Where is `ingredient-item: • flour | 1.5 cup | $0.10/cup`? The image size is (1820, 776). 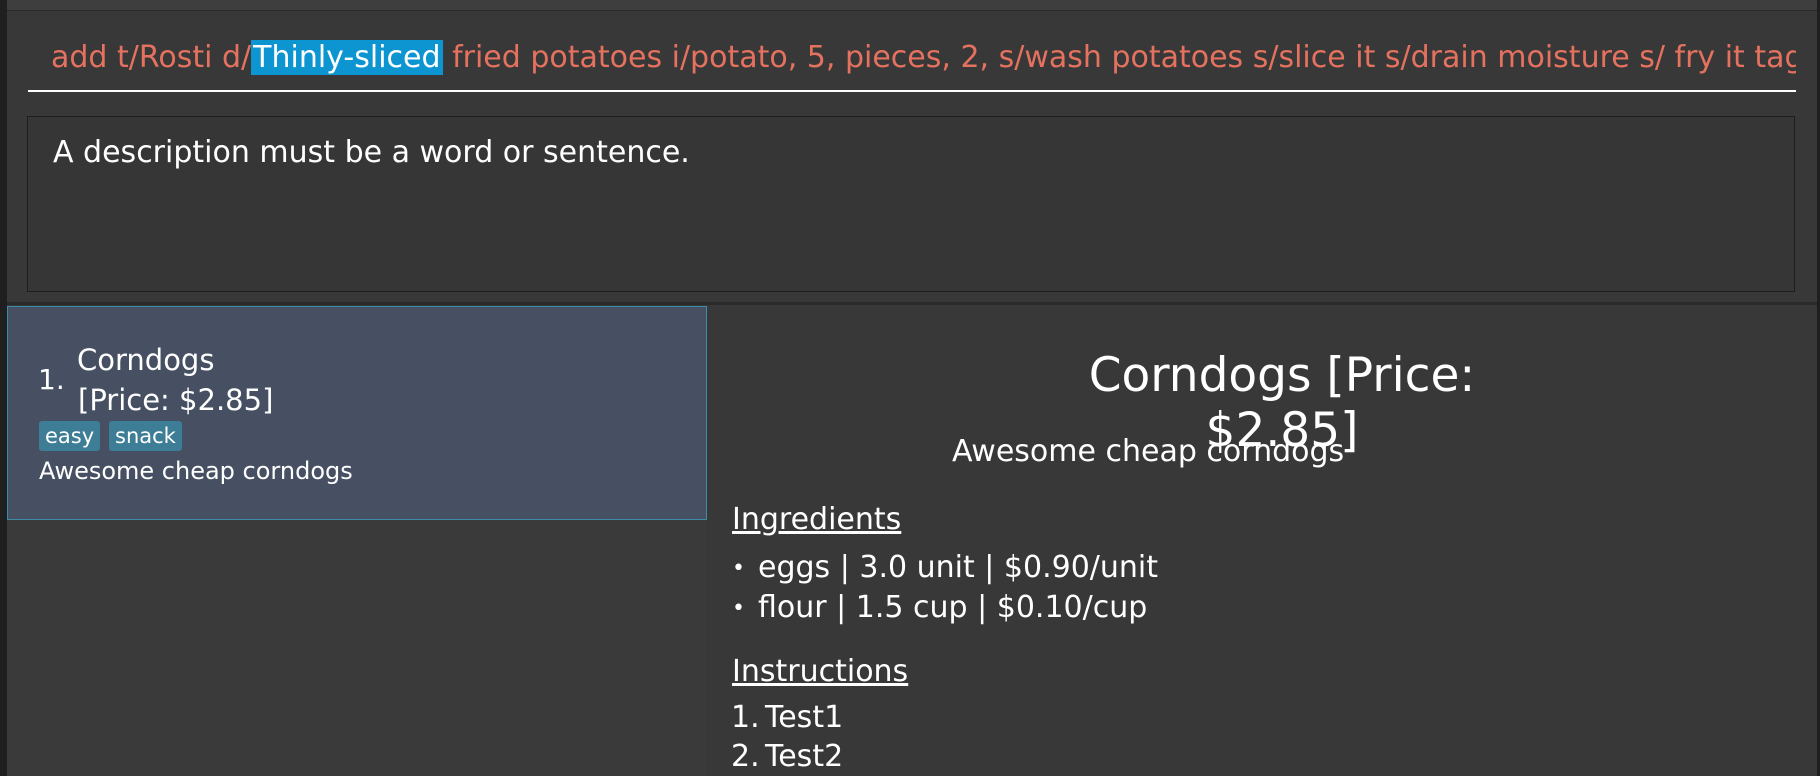 ingredient-item: • flour | 1.5 cup | $0.10/cup is located at coordinates (939, 607).